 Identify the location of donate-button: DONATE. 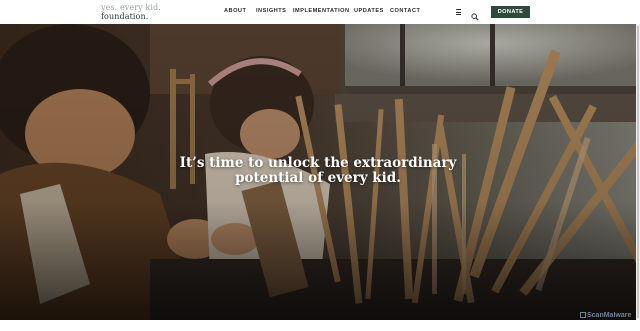
(510, 12).